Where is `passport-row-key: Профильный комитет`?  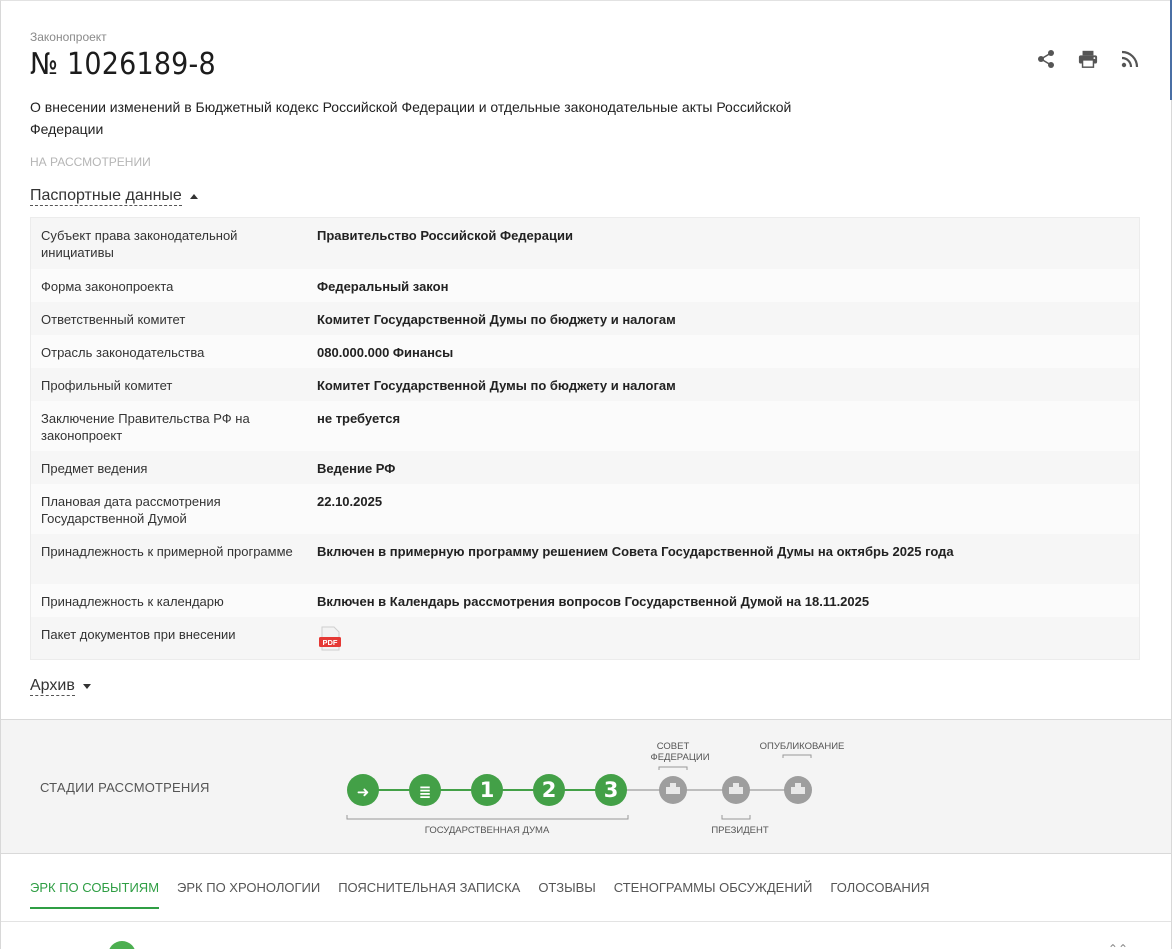
passport-row-key: Профильный комитет is located at coordinates (107, 385).